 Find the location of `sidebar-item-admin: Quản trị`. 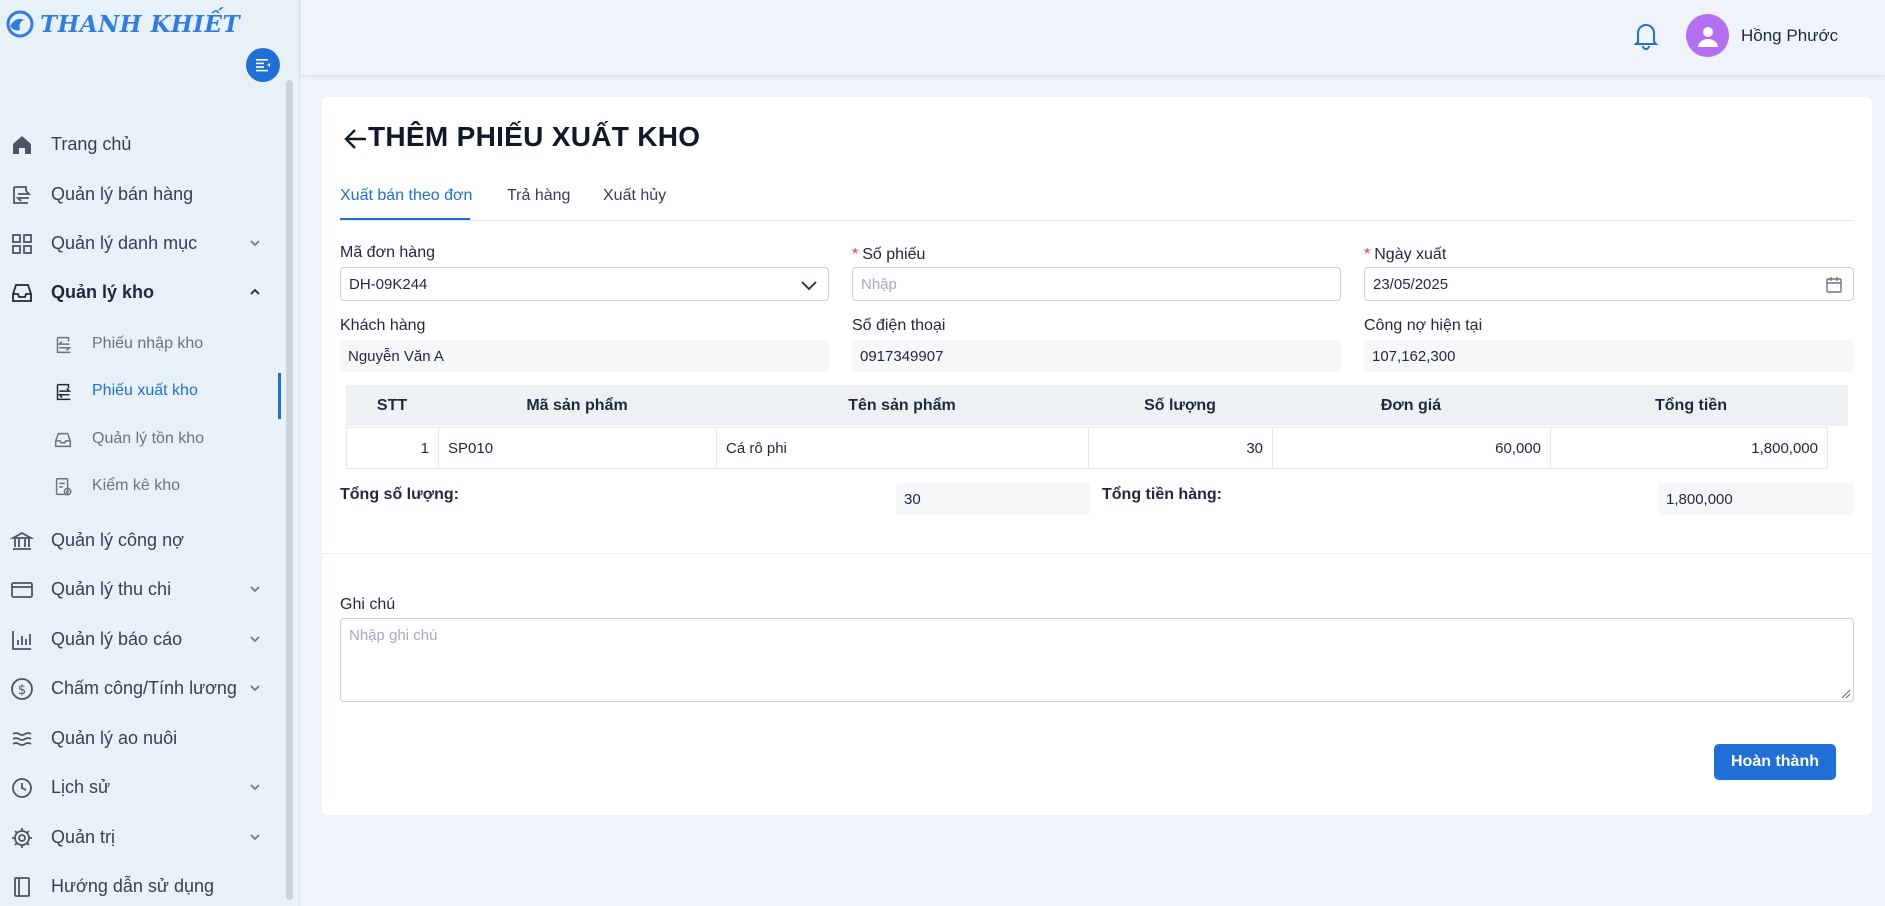

sidebar-item-admin: Quản trị is located at coordinates (142, 837).